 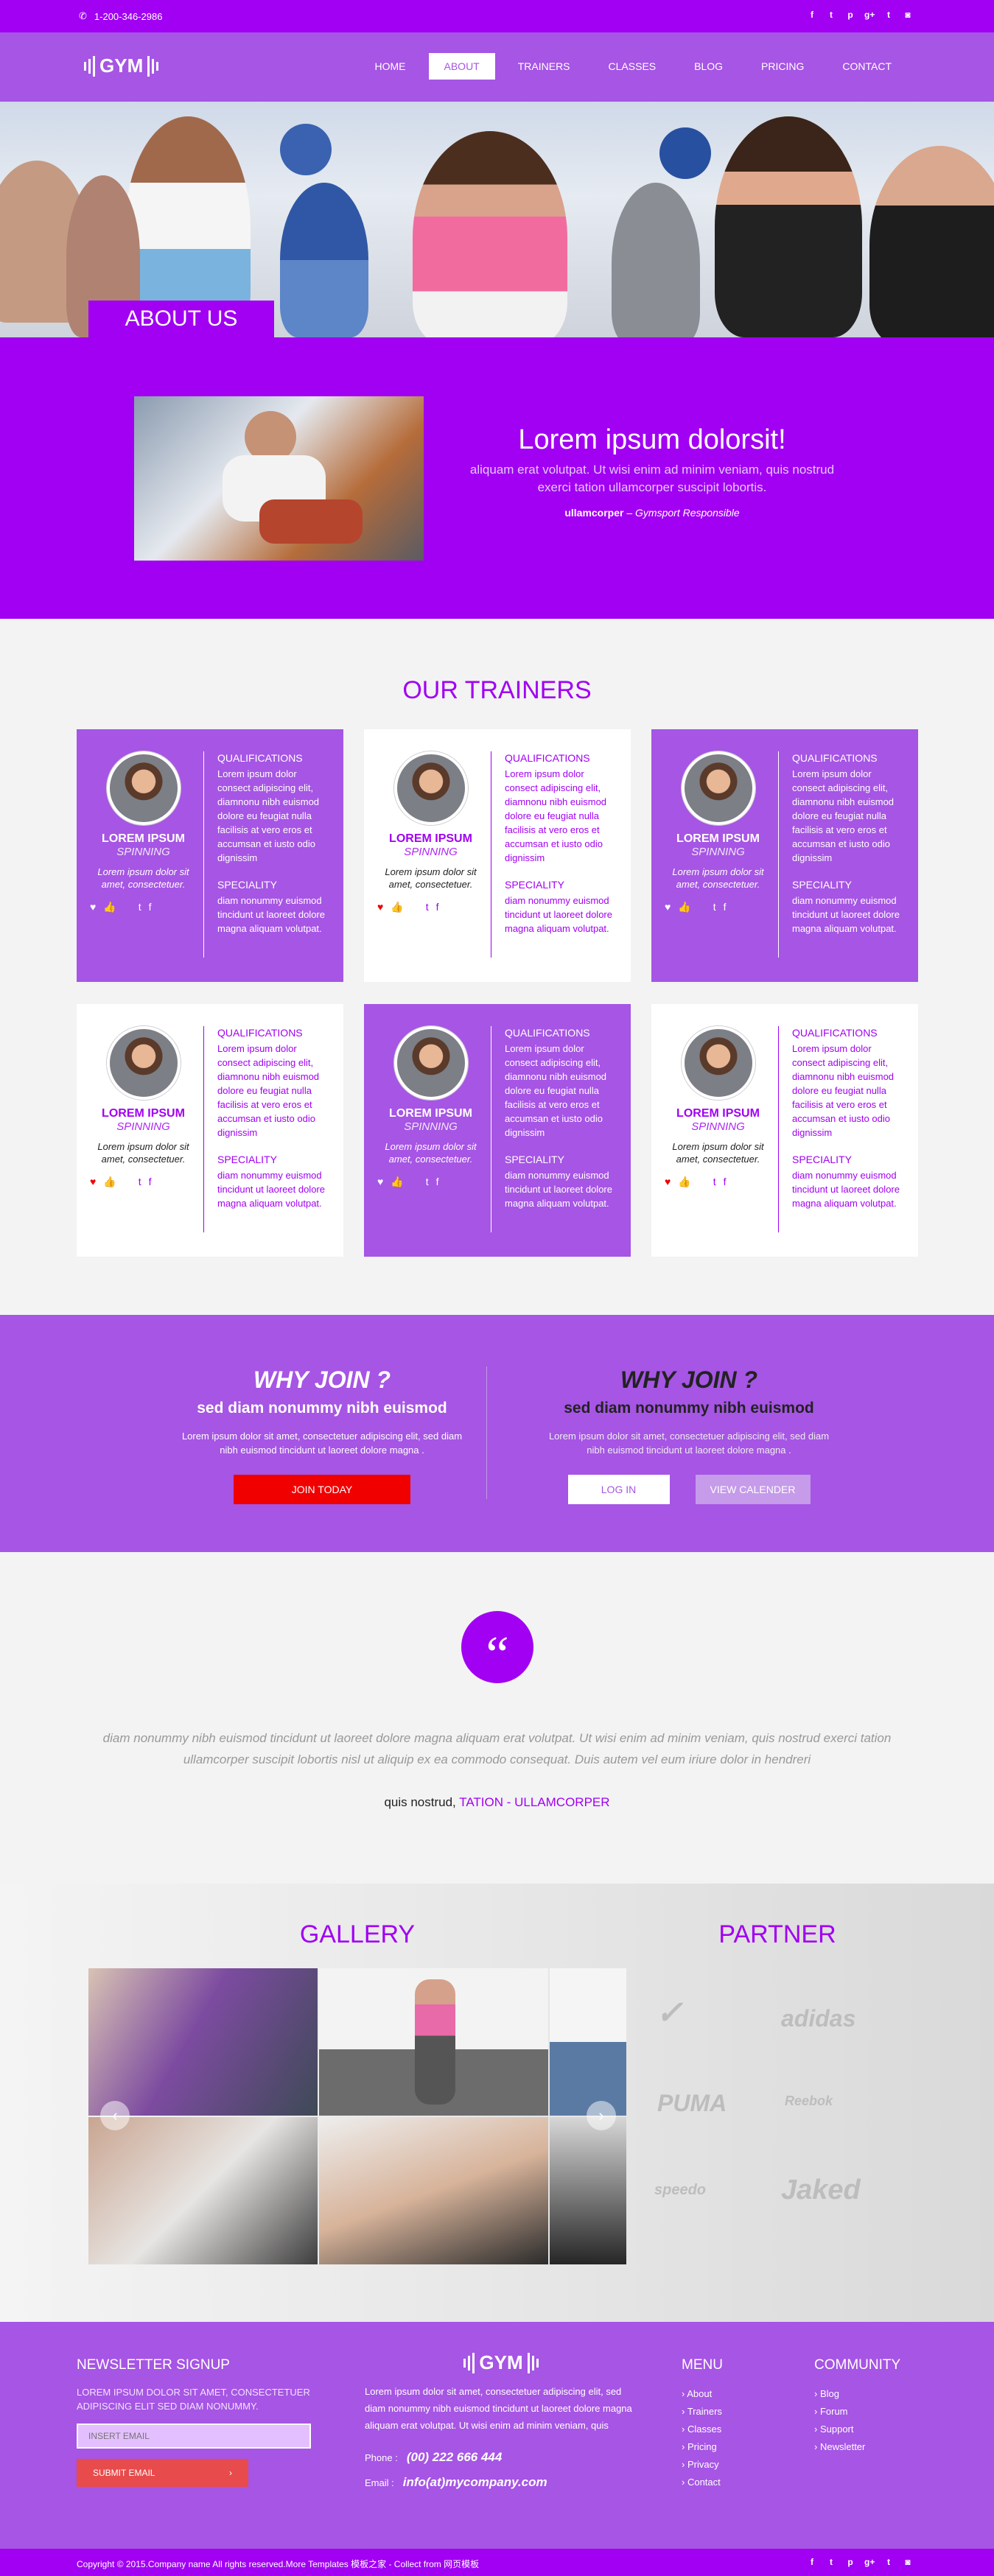 I want to click on footer-menu-item: Trainers, so click(x=737, y=2412).